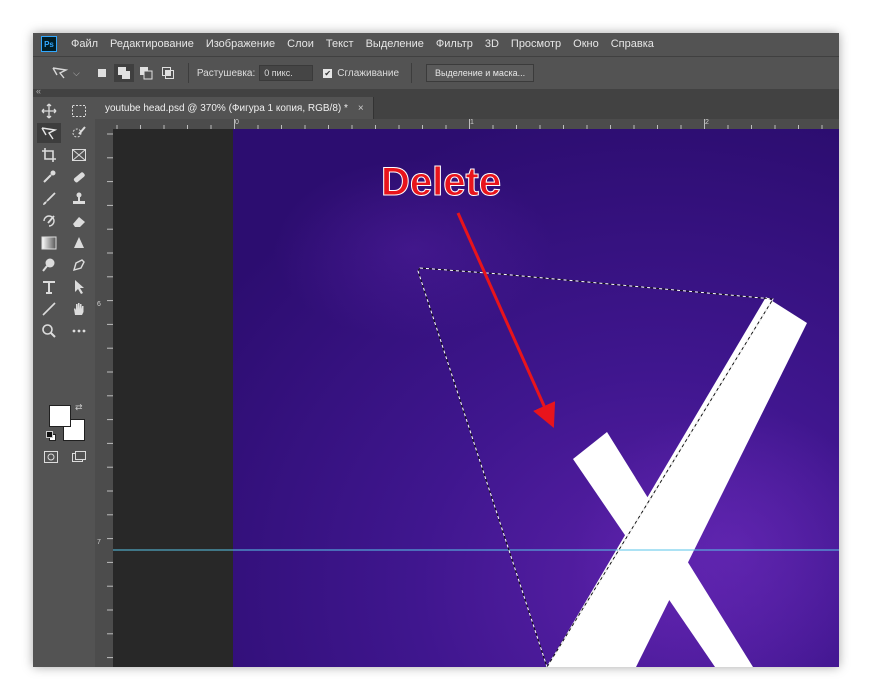  I want to click on feather-label: Растушевка:, so click(226, 73).